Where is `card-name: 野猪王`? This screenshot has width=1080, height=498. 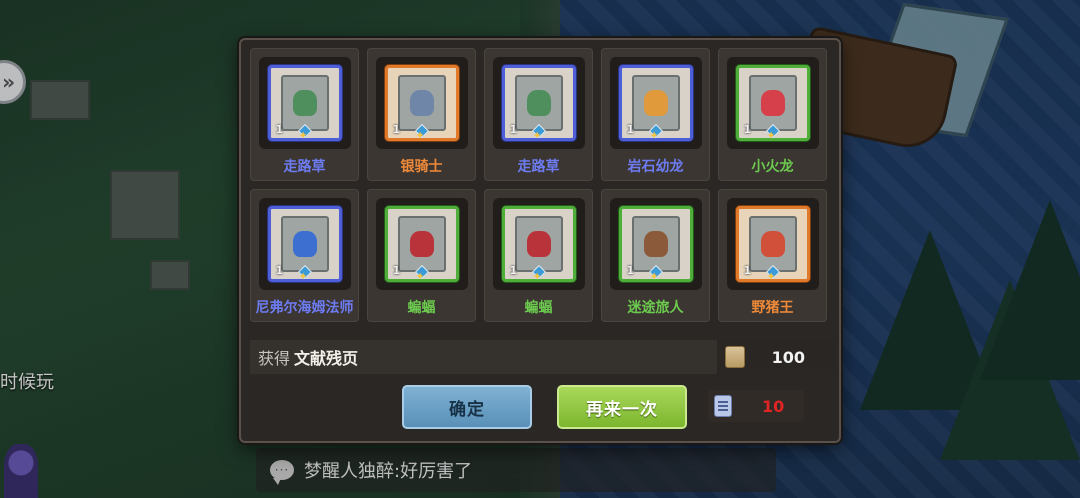
card-name: 野猪王 is located at coordinates (772, 308).